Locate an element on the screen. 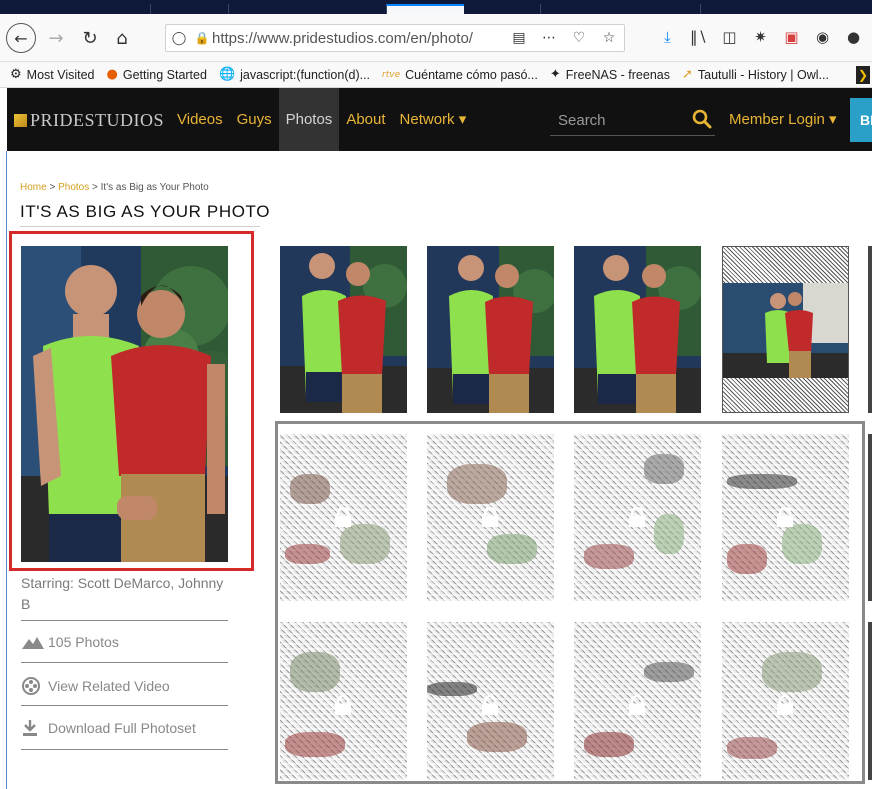 The width and height of the screenshot is (872, 789). extension-icon: ✷ is located at coordinates (760, 40).